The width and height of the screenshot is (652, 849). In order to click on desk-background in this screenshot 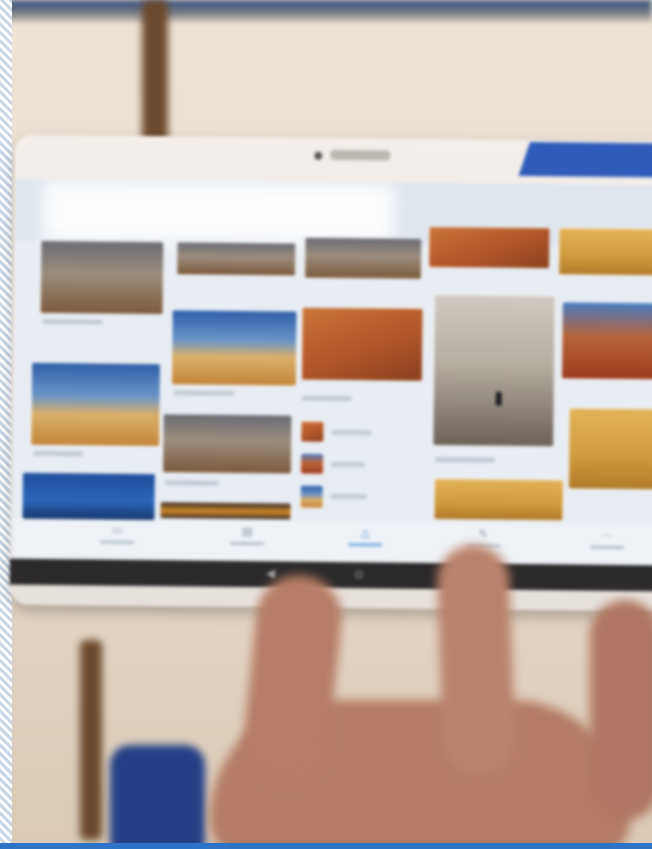, I will do `click(326, 11)`.